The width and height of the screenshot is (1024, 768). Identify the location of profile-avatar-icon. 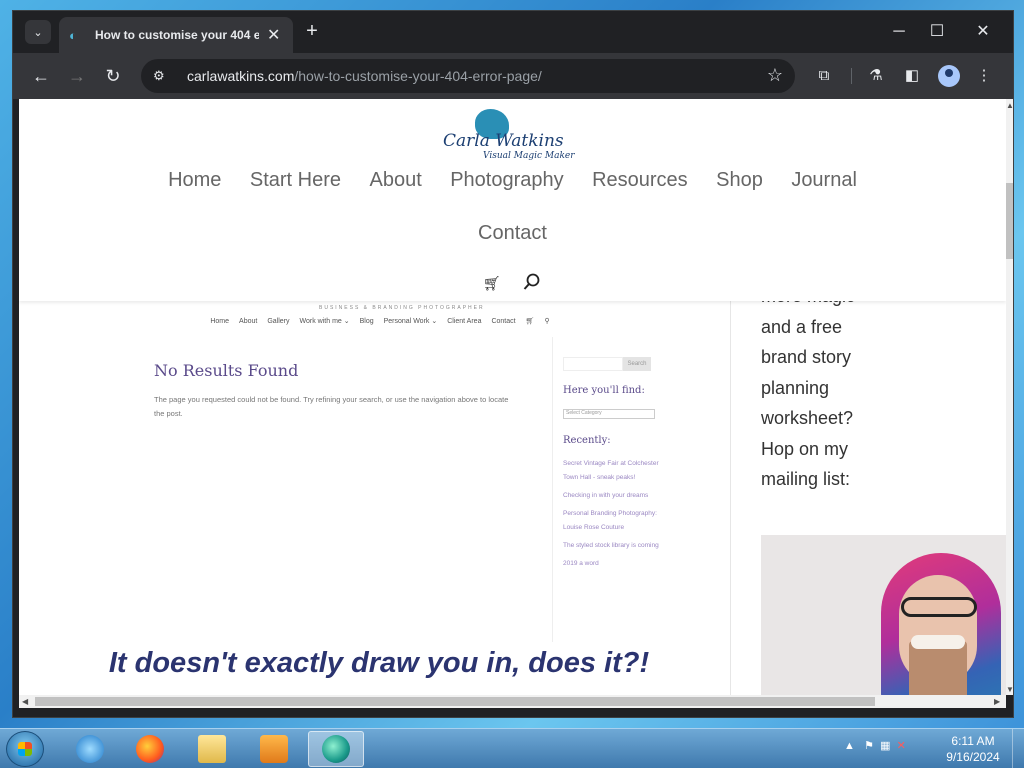
(949, 76).